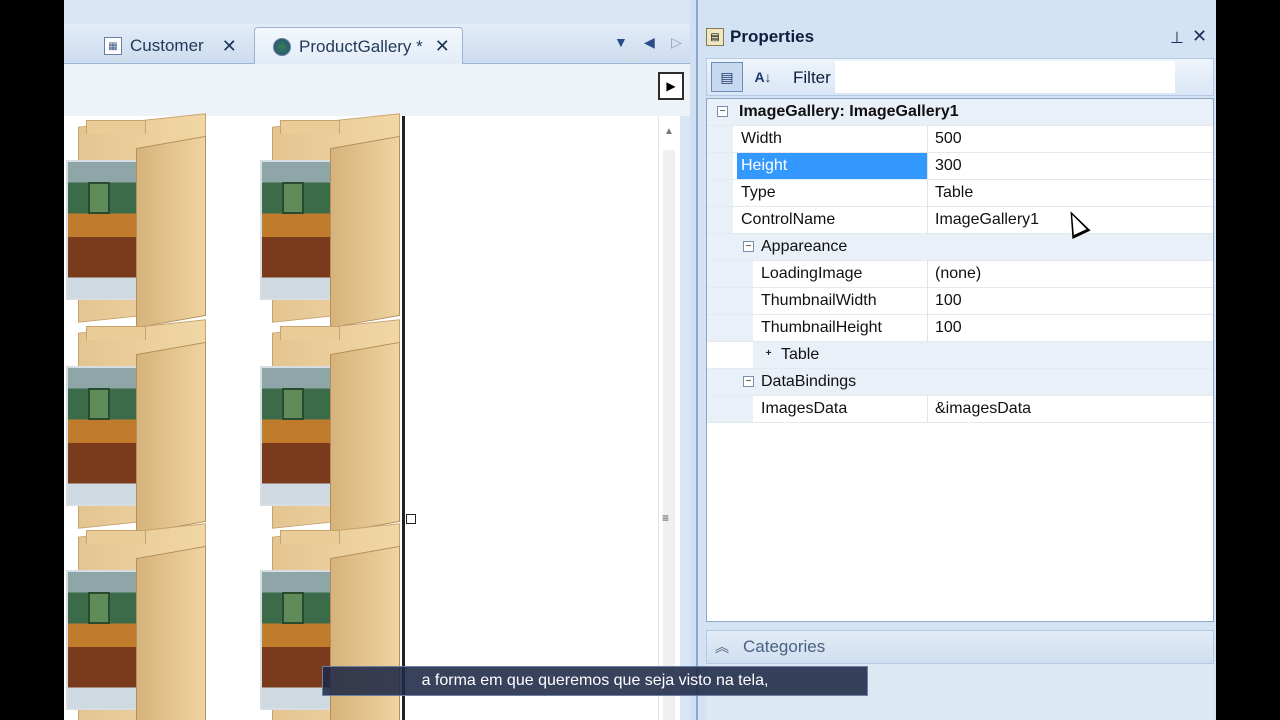 The image size is (1280, 720). Describe the element at coordinates (948, 139) in the screenshot. I see `property-value: 500` at that location.